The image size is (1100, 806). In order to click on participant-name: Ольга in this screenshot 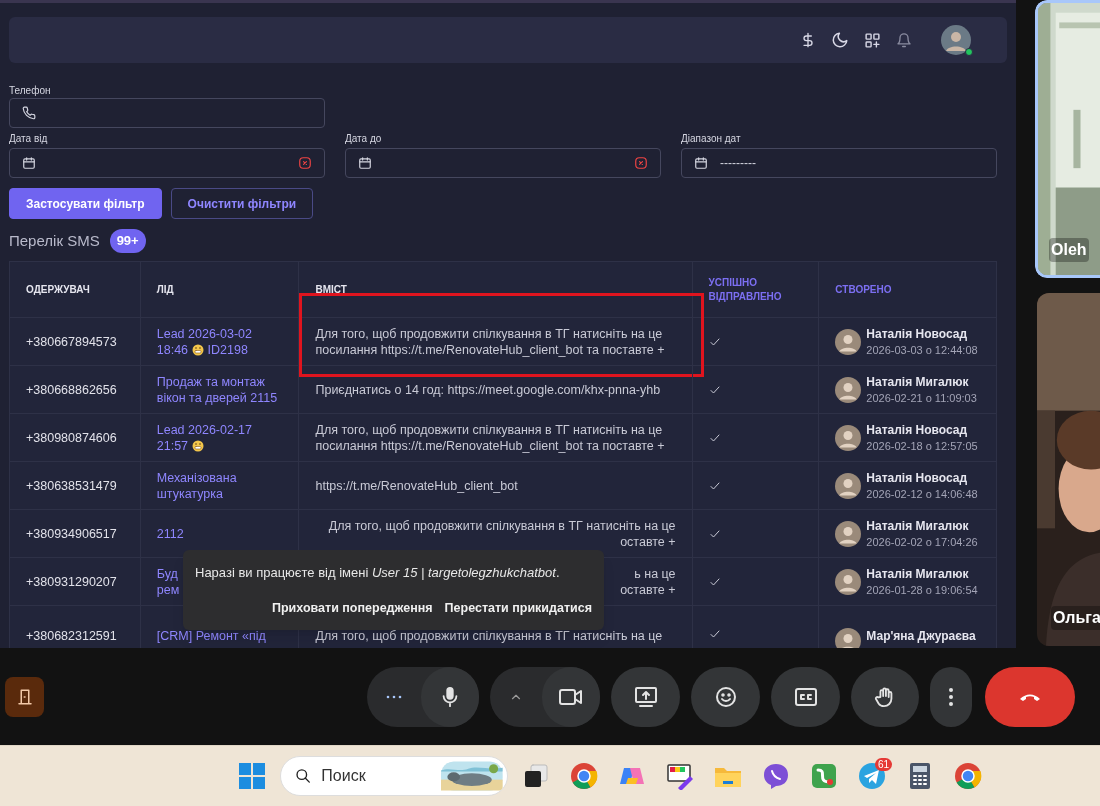, I will do `click(1075, 618)`.